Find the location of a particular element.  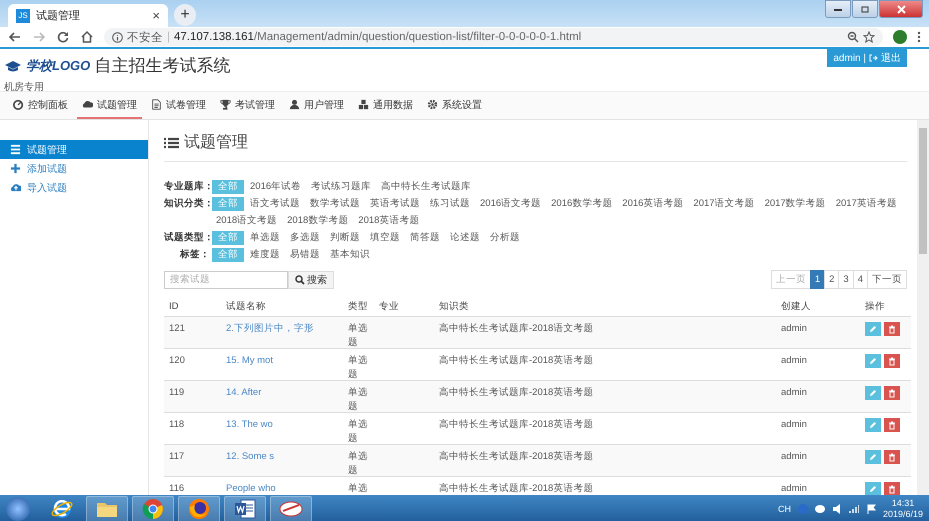

restore-button is located at coordinates (865, 9).